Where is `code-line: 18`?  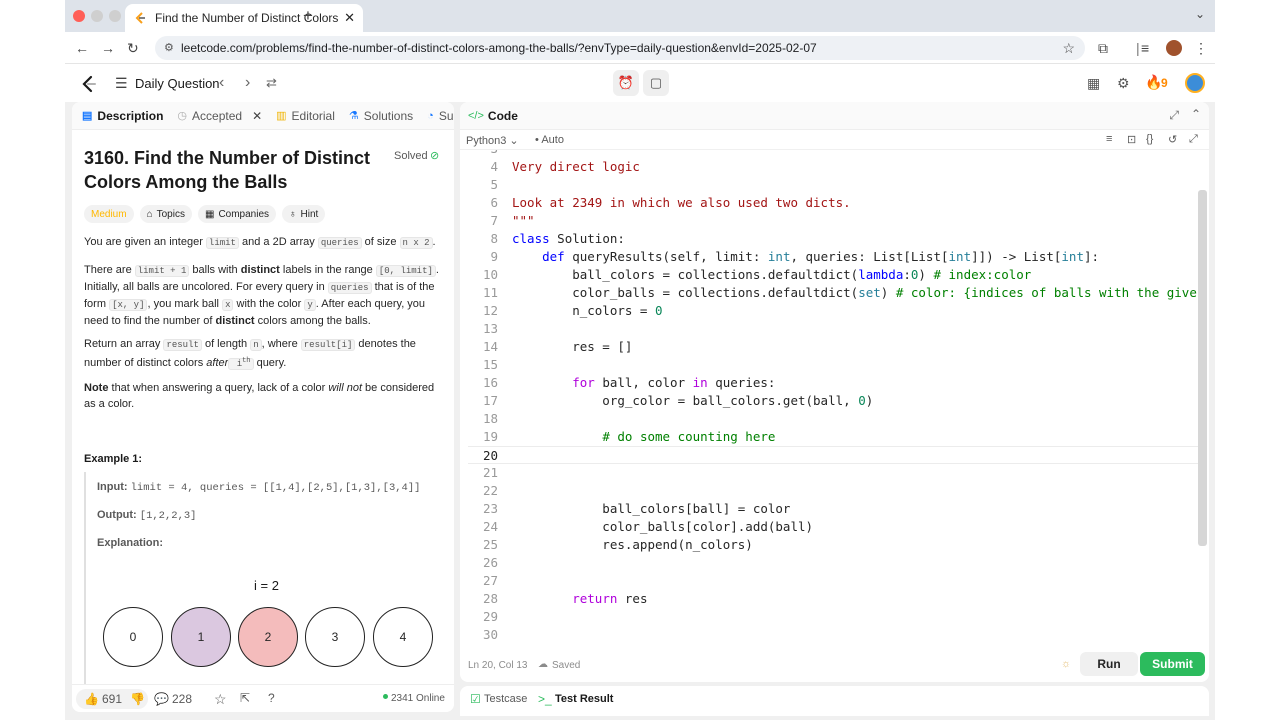 code-line: 18 is located at coordinates (835, 419).